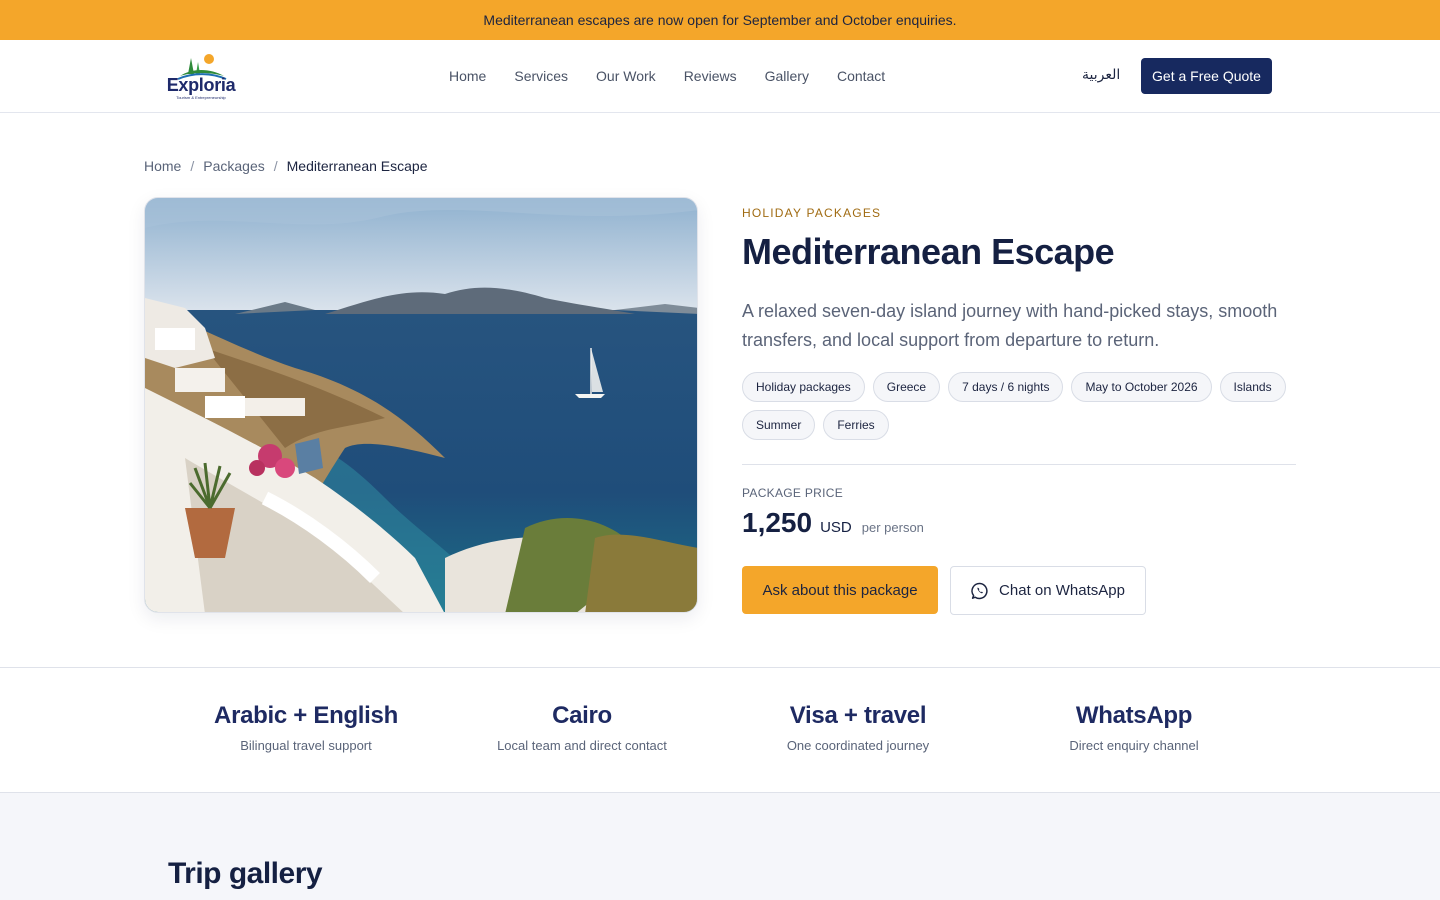  I want to click on breadcrumb: Home / Packages / Mediterranean Escape, so click(286, 166).